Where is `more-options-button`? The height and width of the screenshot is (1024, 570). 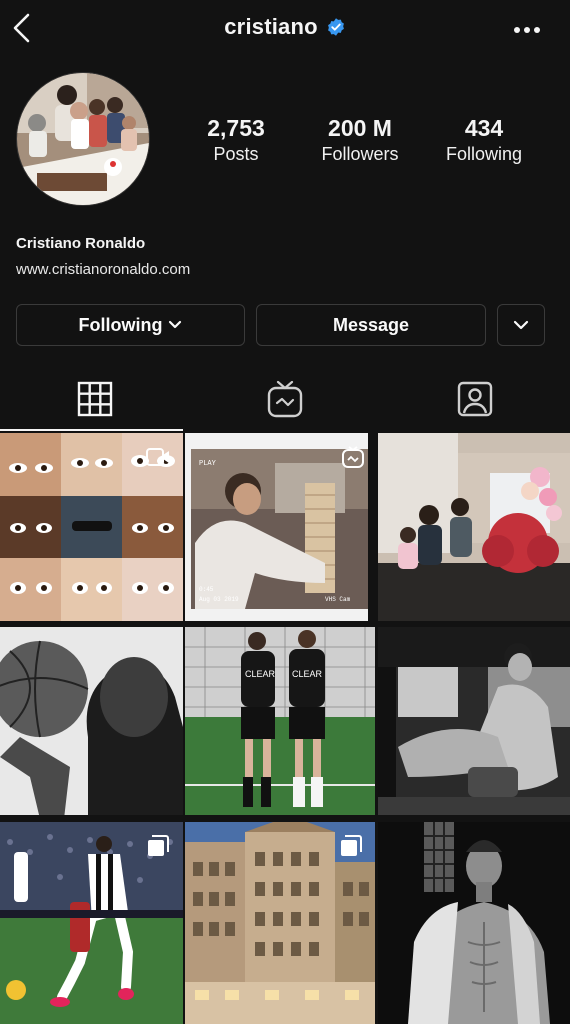
more-options-button is located at coordinates (528, 30).